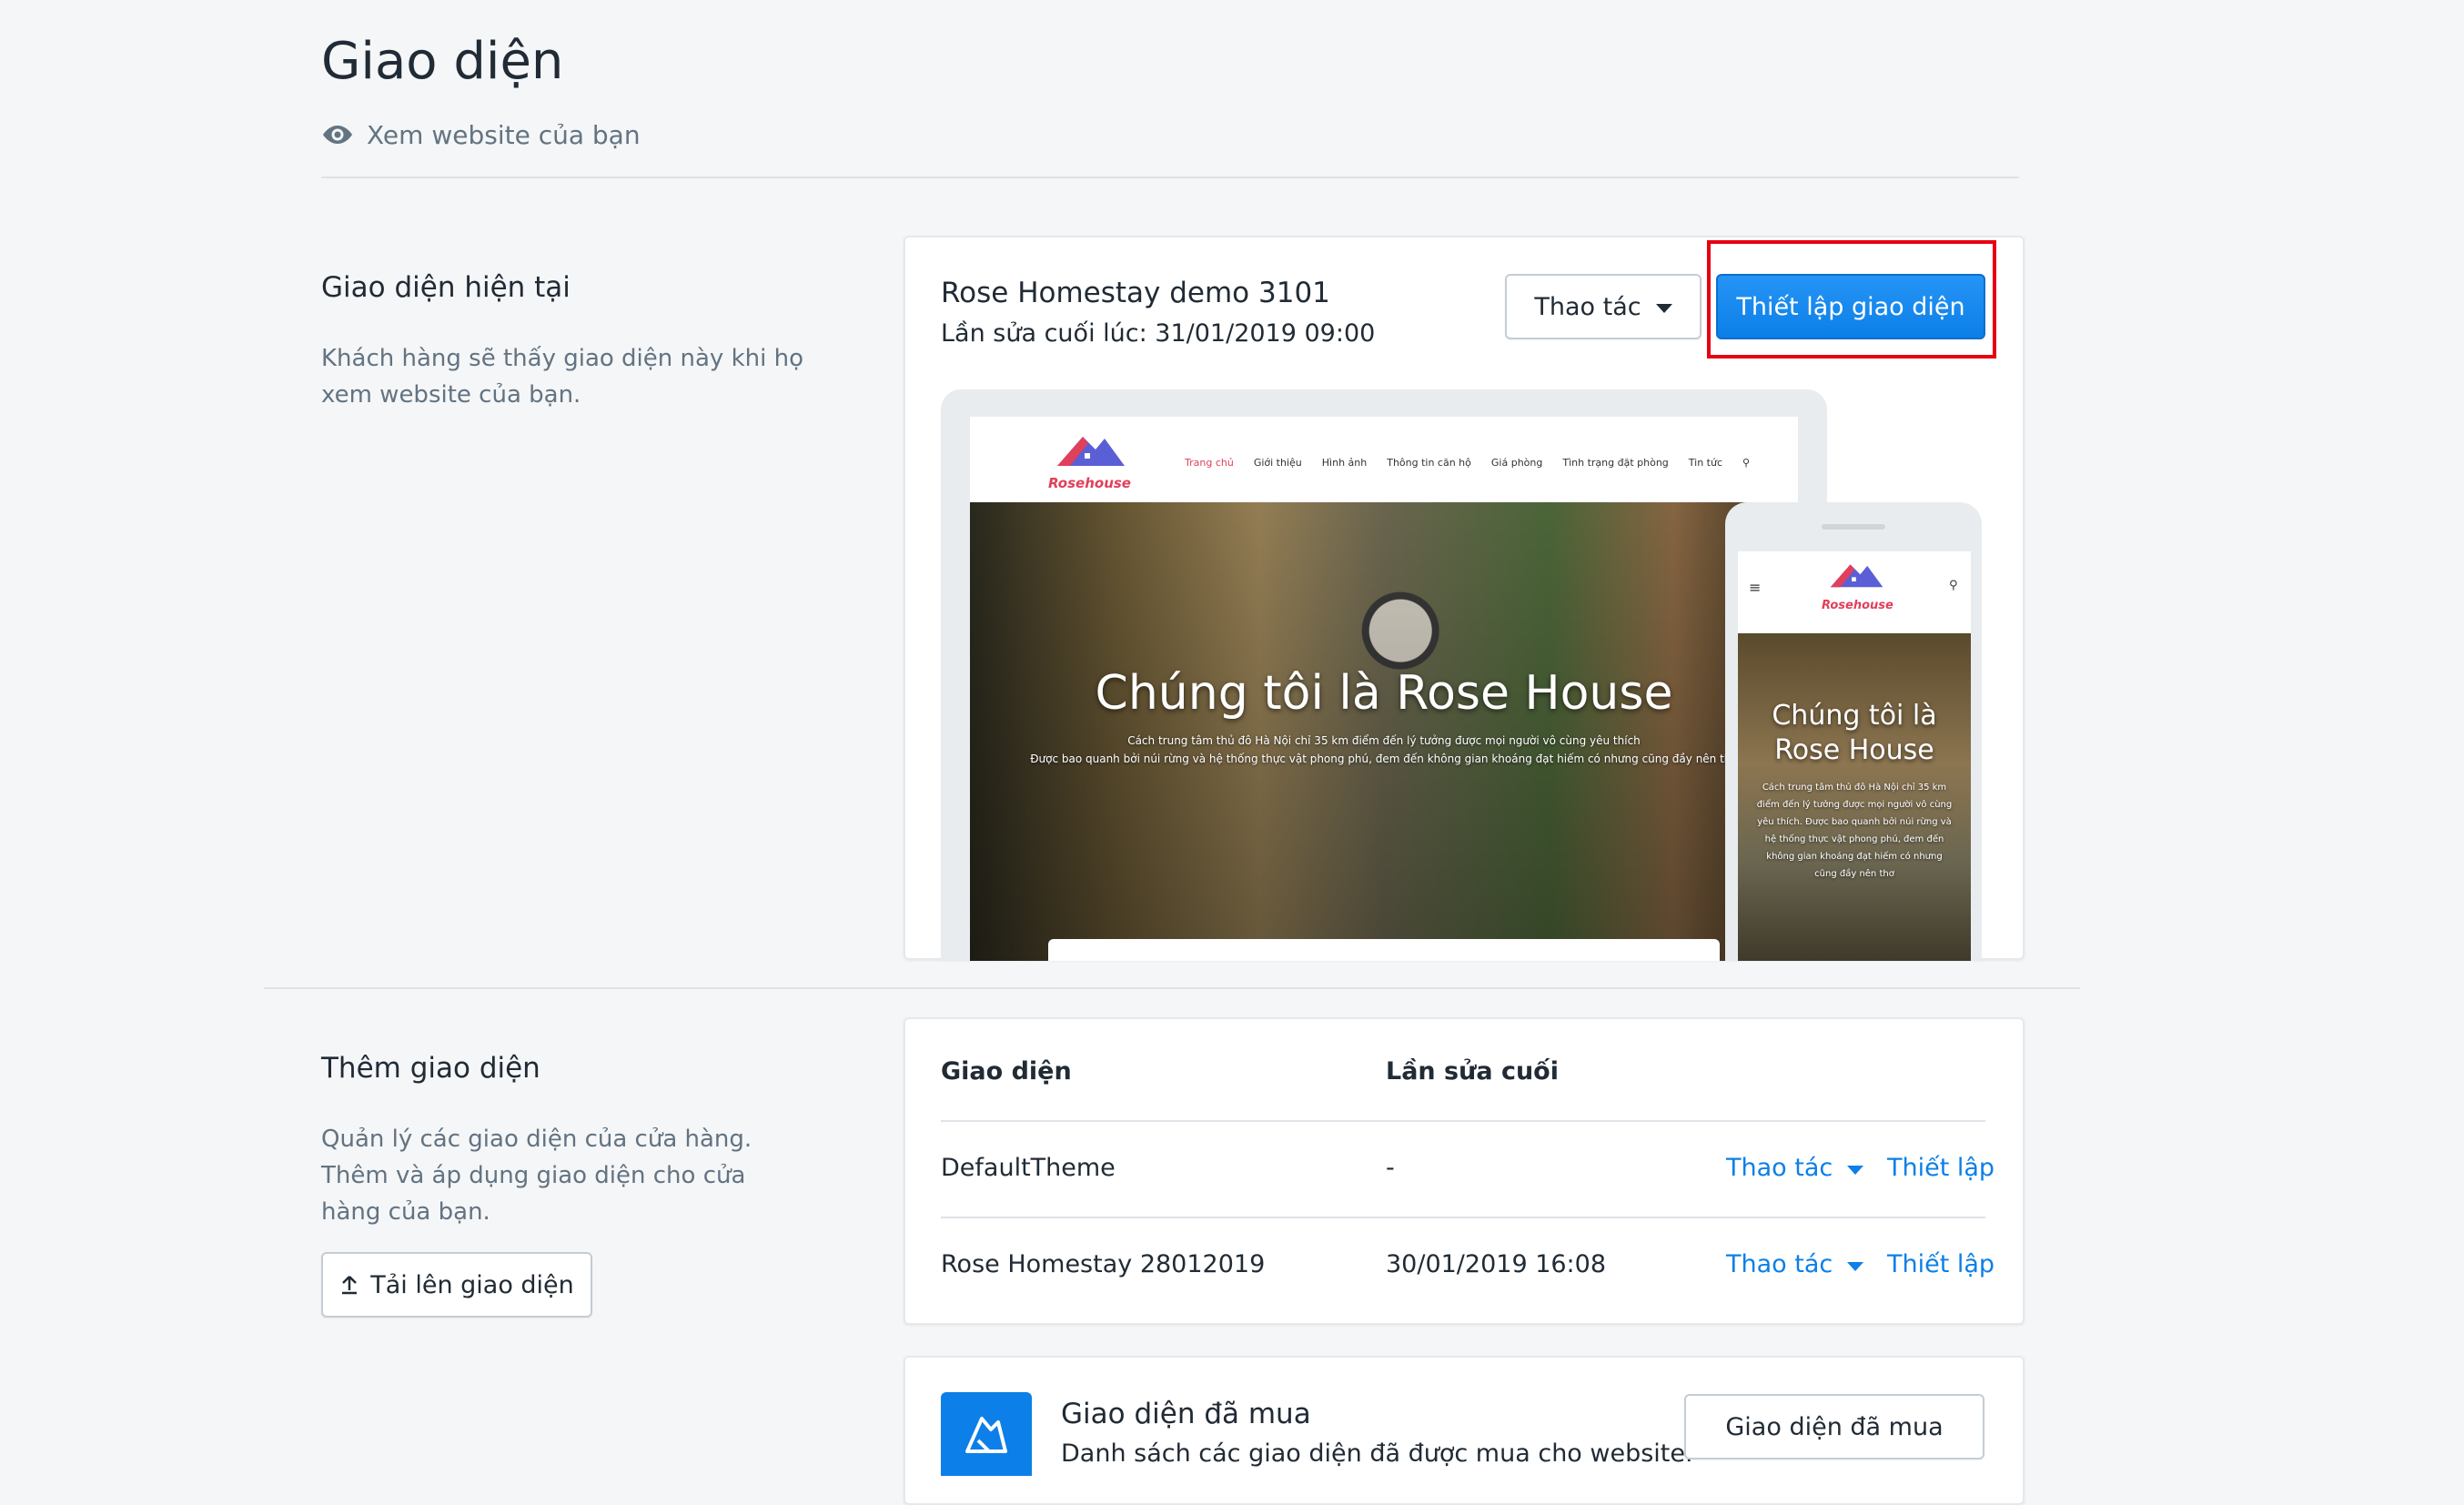 Image resolution: width=2464 pixels, height=1505 pixels. Describe the element at coordinates (1384, 693) in the screenshot. I see `preview-hero-title: Chúng tôi là Rose House` at that location.